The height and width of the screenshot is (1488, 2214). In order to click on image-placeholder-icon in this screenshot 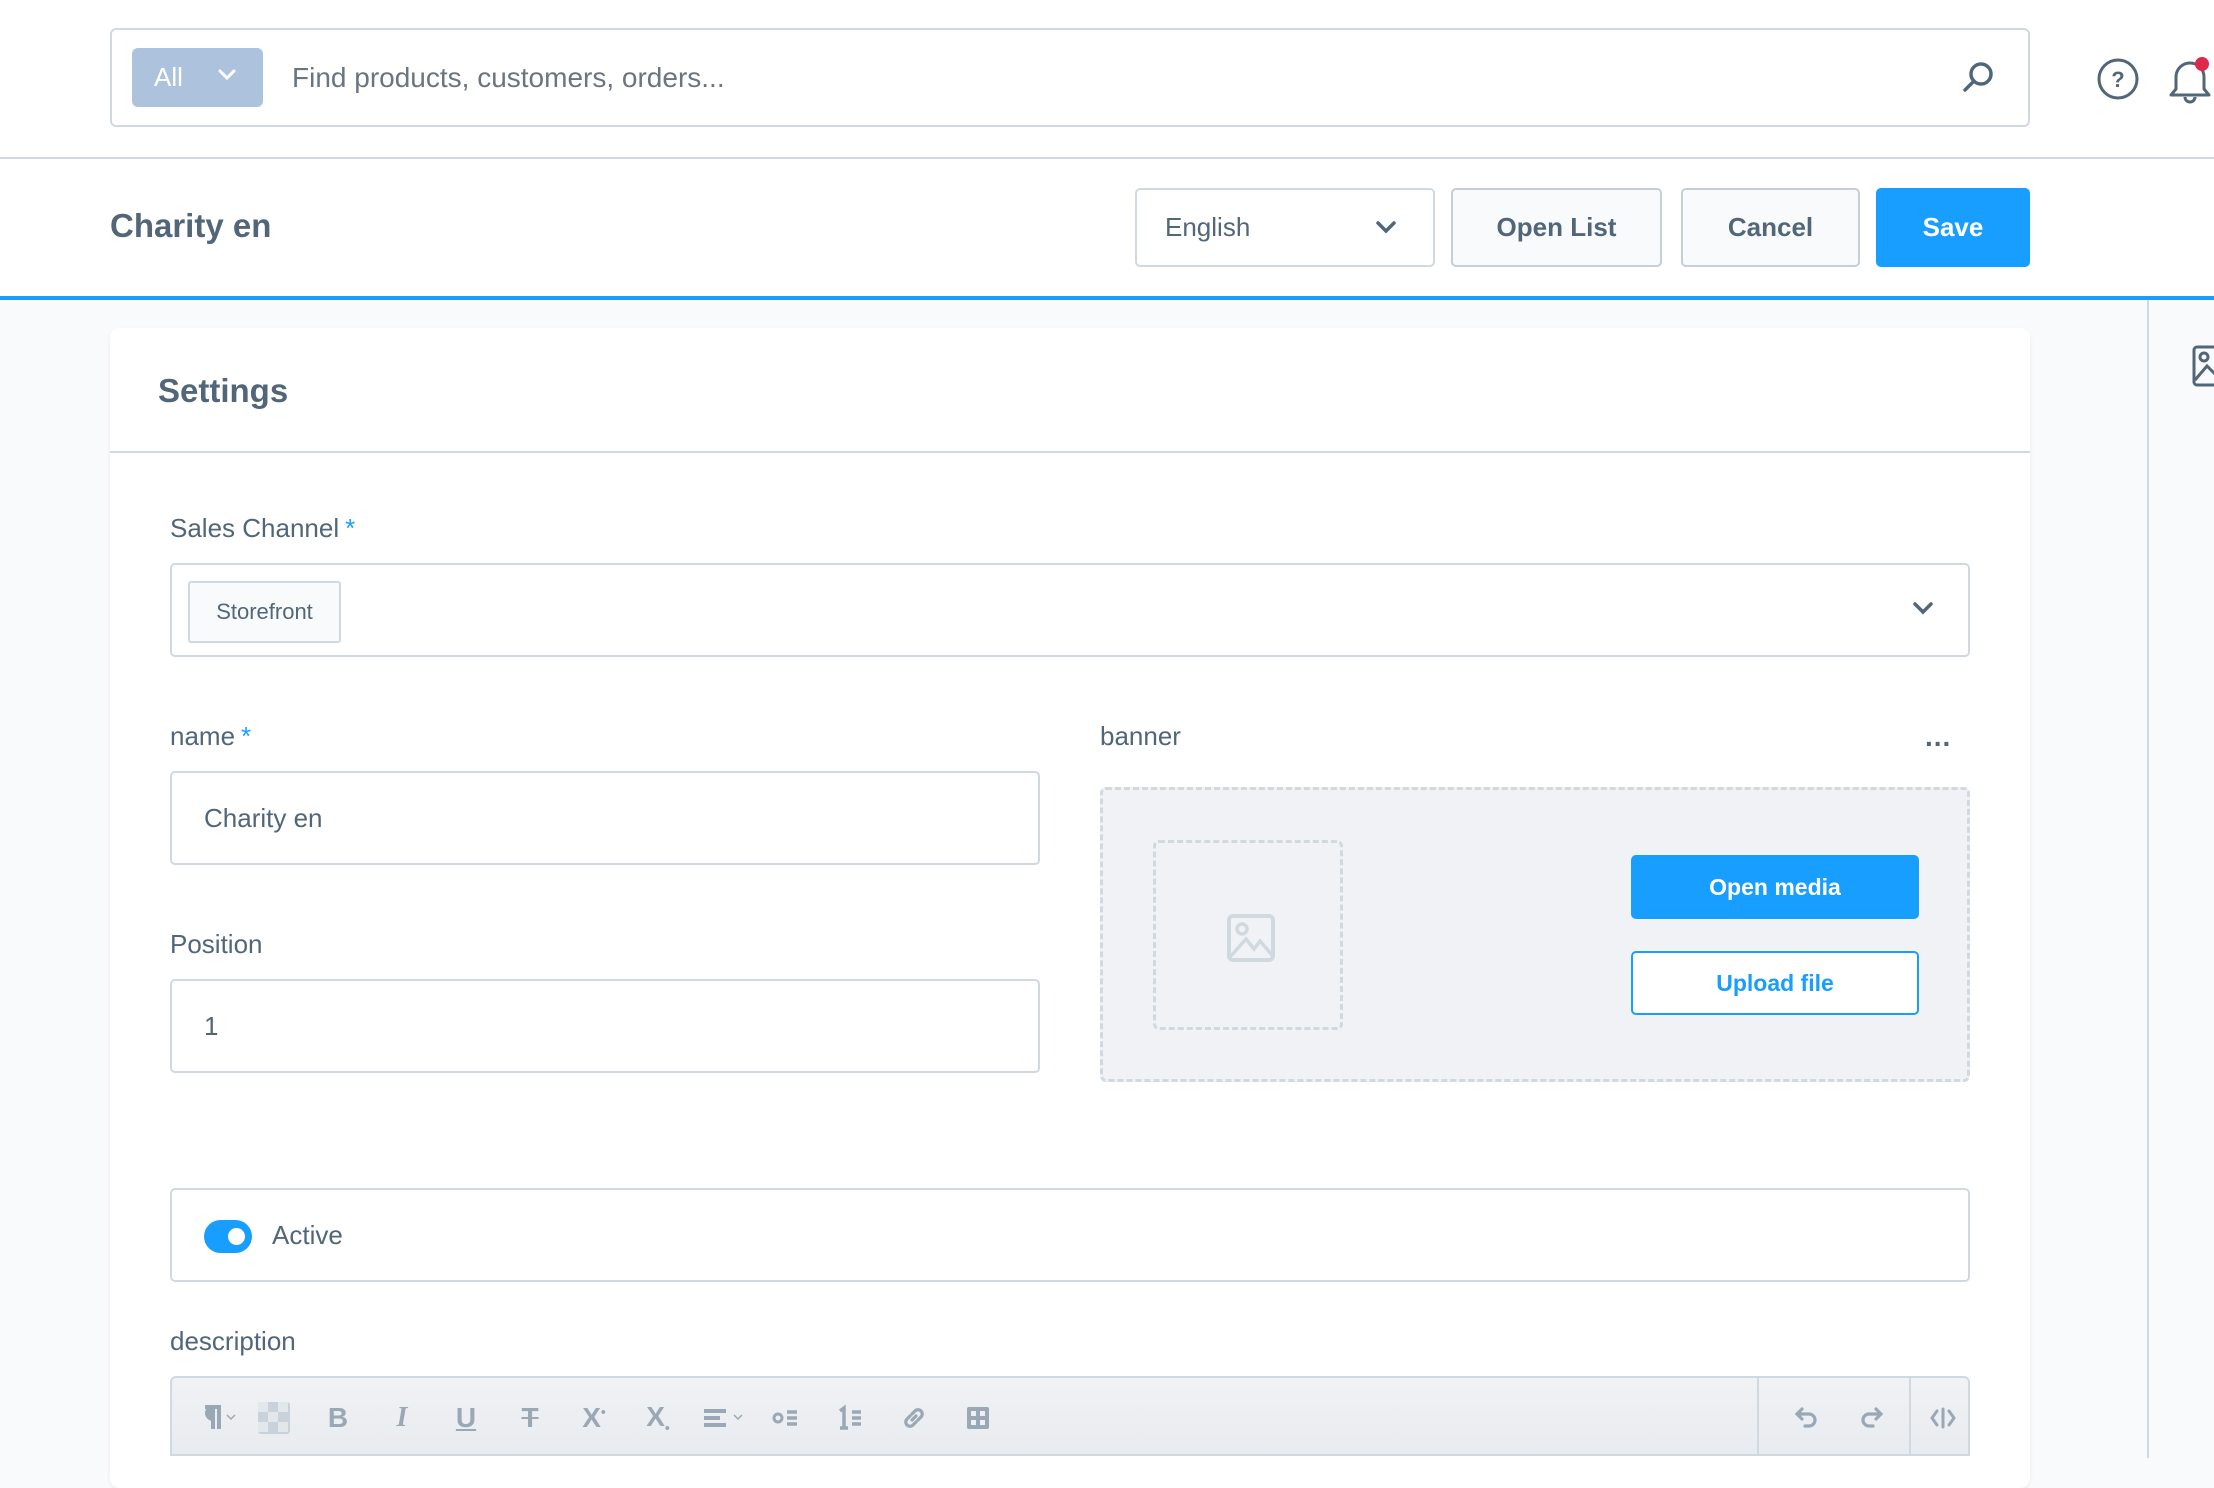, I will do `click(1251, 938)`.